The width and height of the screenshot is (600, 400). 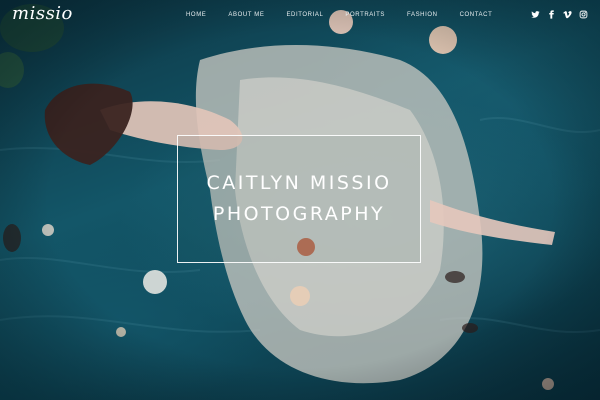 I want to click on hero-title-line-2: PHOTOGRAPHY, so click(x=299, y=214).